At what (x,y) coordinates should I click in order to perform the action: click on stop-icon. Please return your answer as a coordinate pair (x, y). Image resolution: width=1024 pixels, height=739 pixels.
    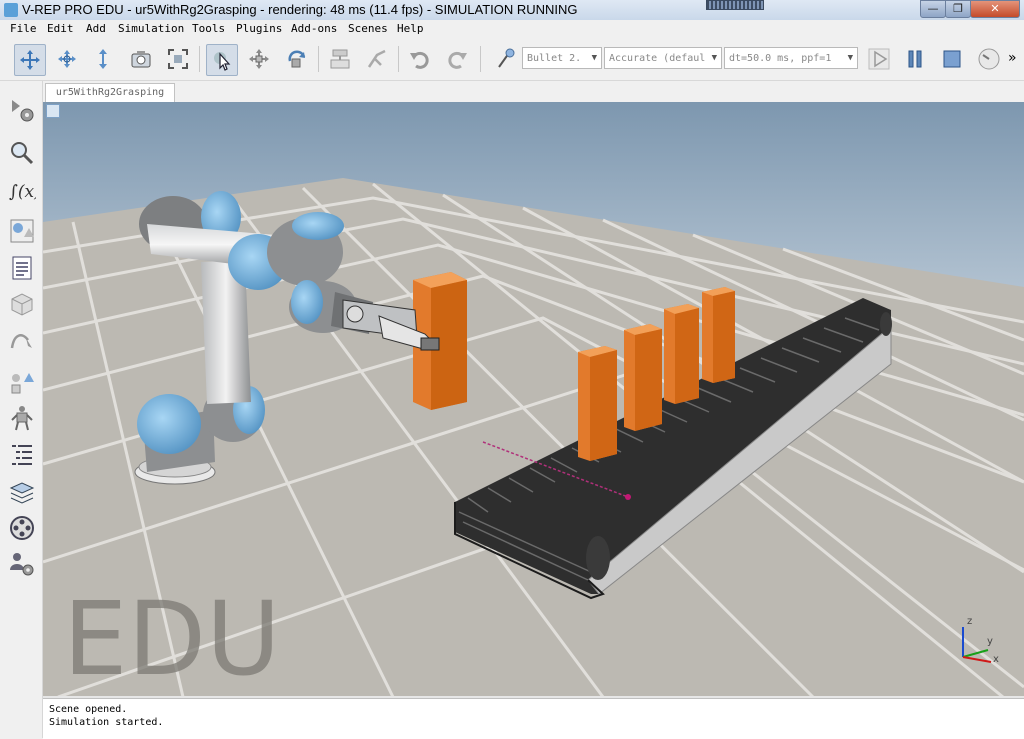
    Looking at the image, I should click on (952, 59).